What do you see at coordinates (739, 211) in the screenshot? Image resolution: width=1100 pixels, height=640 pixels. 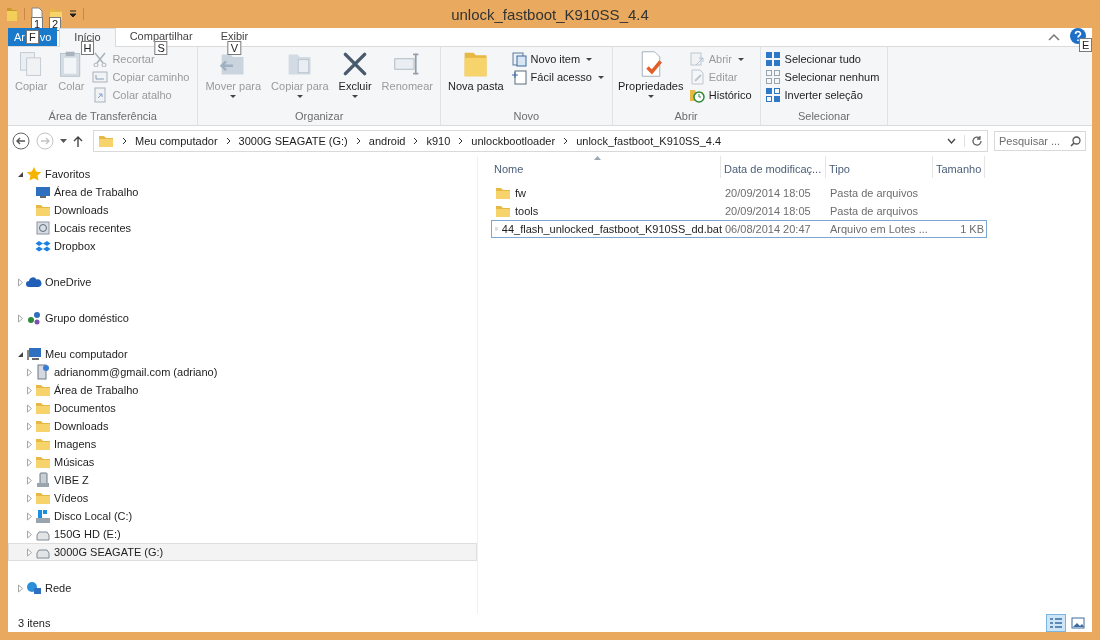 I see `file-row: tools 20/09/2014 18:05 Pasta de arquivos` at bounding box center [739, 211].